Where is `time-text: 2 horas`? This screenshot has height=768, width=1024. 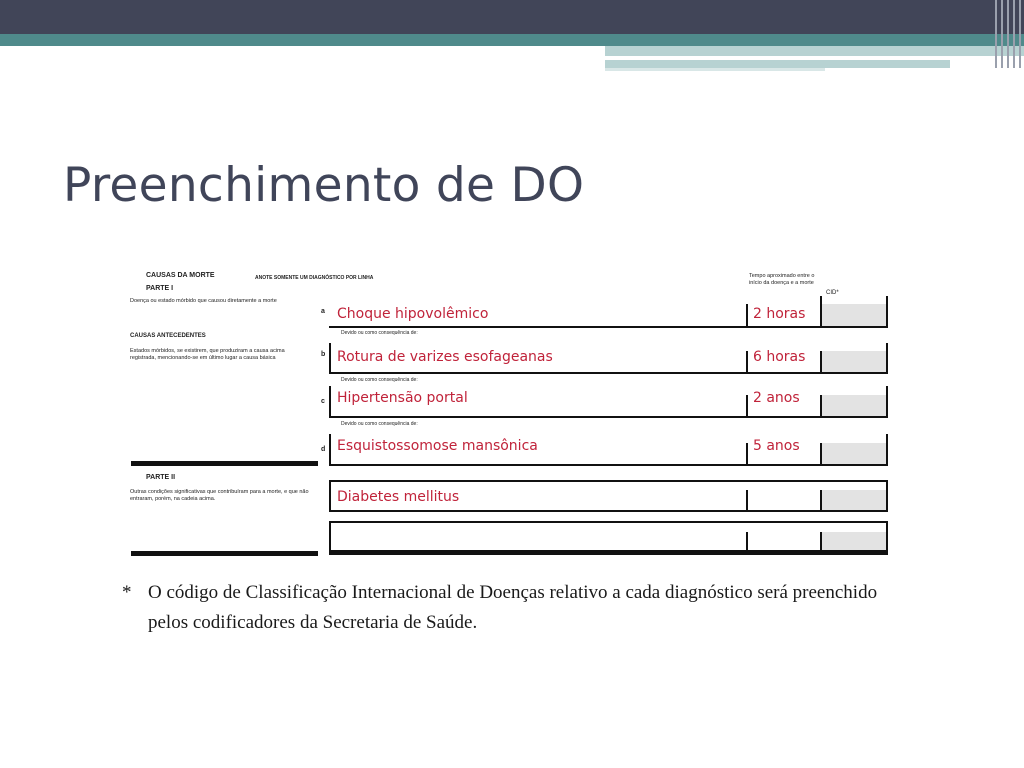 time-text: 2 horas is located at coordinates (779, 314).